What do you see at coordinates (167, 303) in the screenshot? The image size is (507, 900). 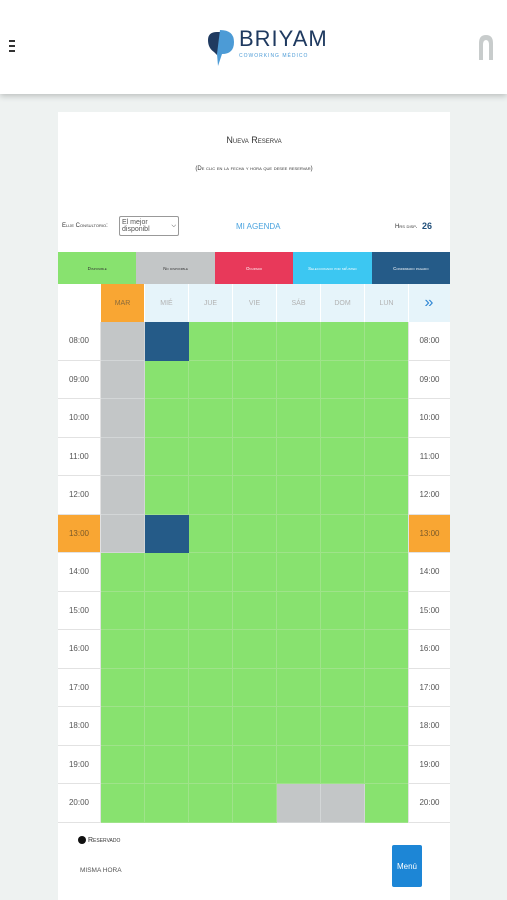 I see `day-header-1: MIÉ` at bounding box center [167, 303].